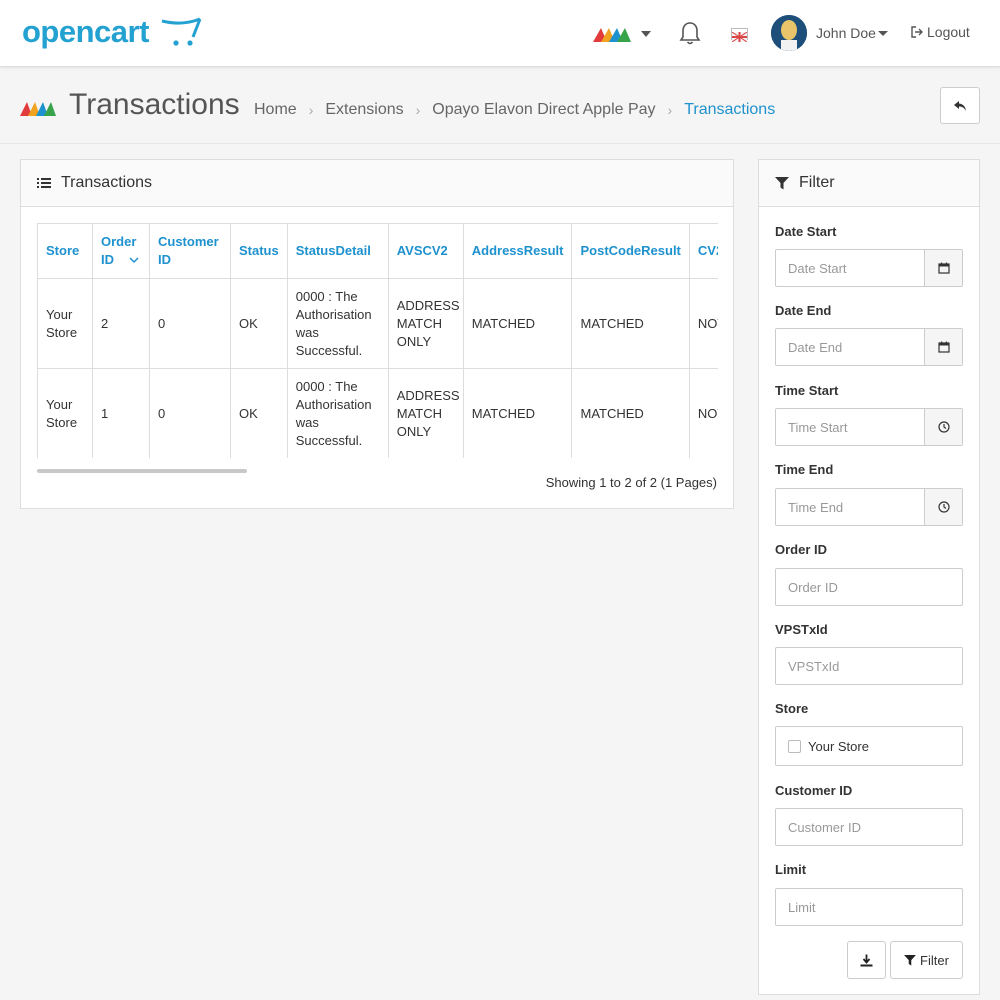 The height and width of the screenshot is (1000, 1000). Describe the element at coordinates (846, 33) in the screenshot. I see `user-name: John Doe` at that location.